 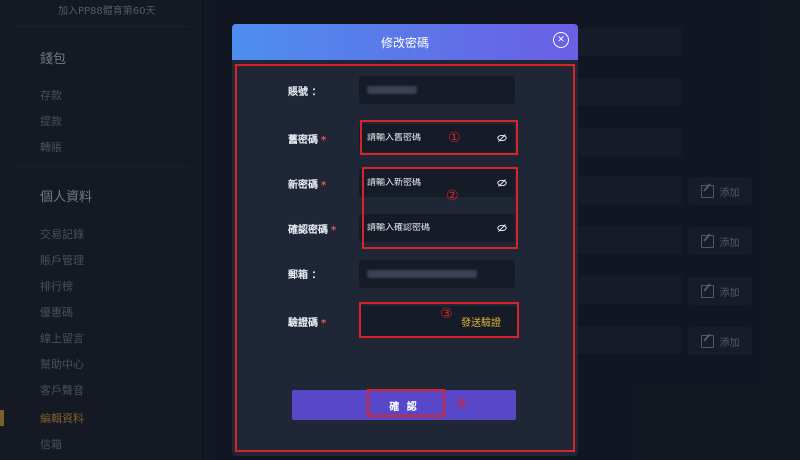 What do you see at coordinates (312, 230) in the screenshot?
I see `confirm-password-label: 確認密碼 *` at bounding box center [312, 230].